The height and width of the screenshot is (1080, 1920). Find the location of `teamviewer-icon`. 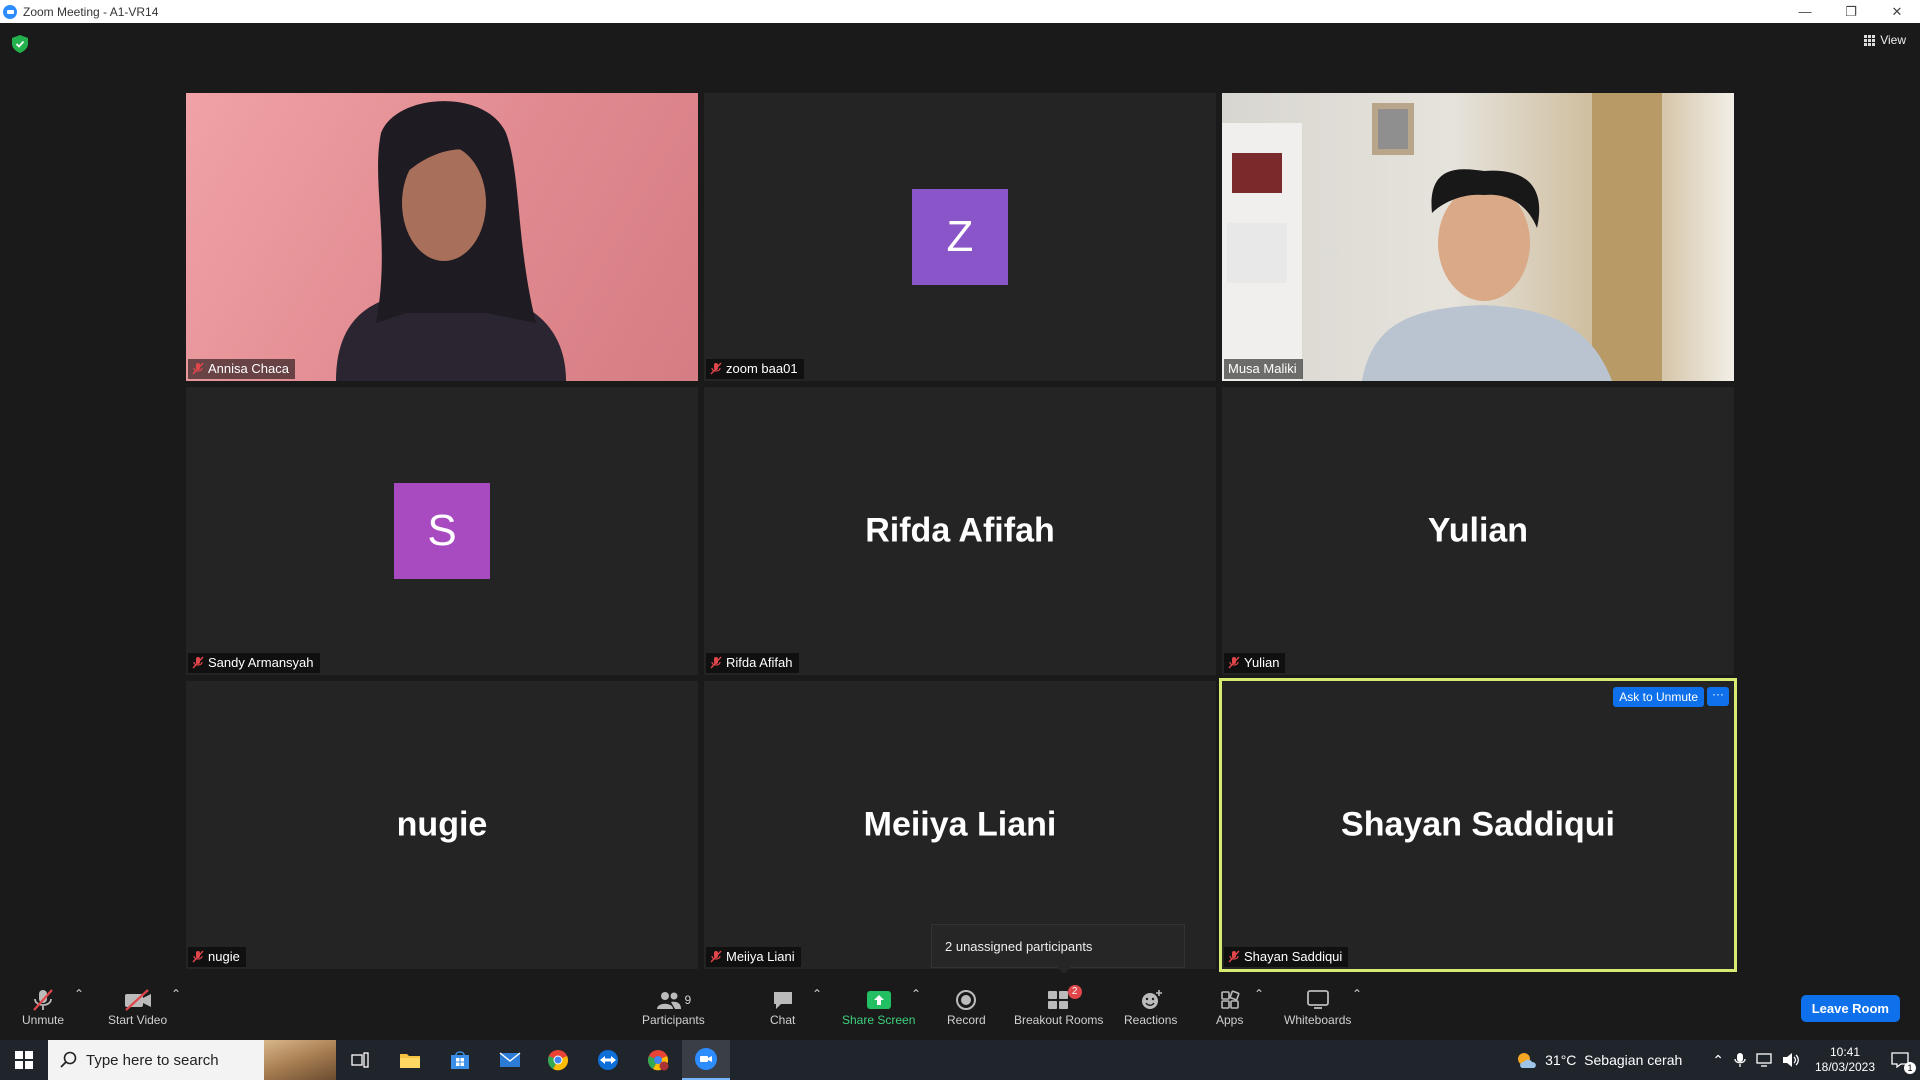

teamviewer-icon is located at coordinates (608, 1060).